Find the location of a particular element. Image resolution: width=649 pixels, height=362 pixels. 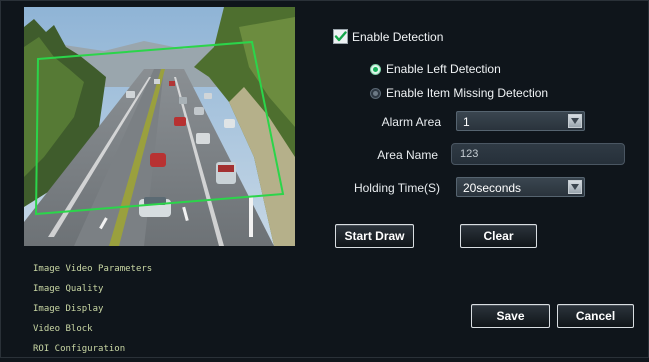

radio-selected-icon is located at coordinates (375, 69).